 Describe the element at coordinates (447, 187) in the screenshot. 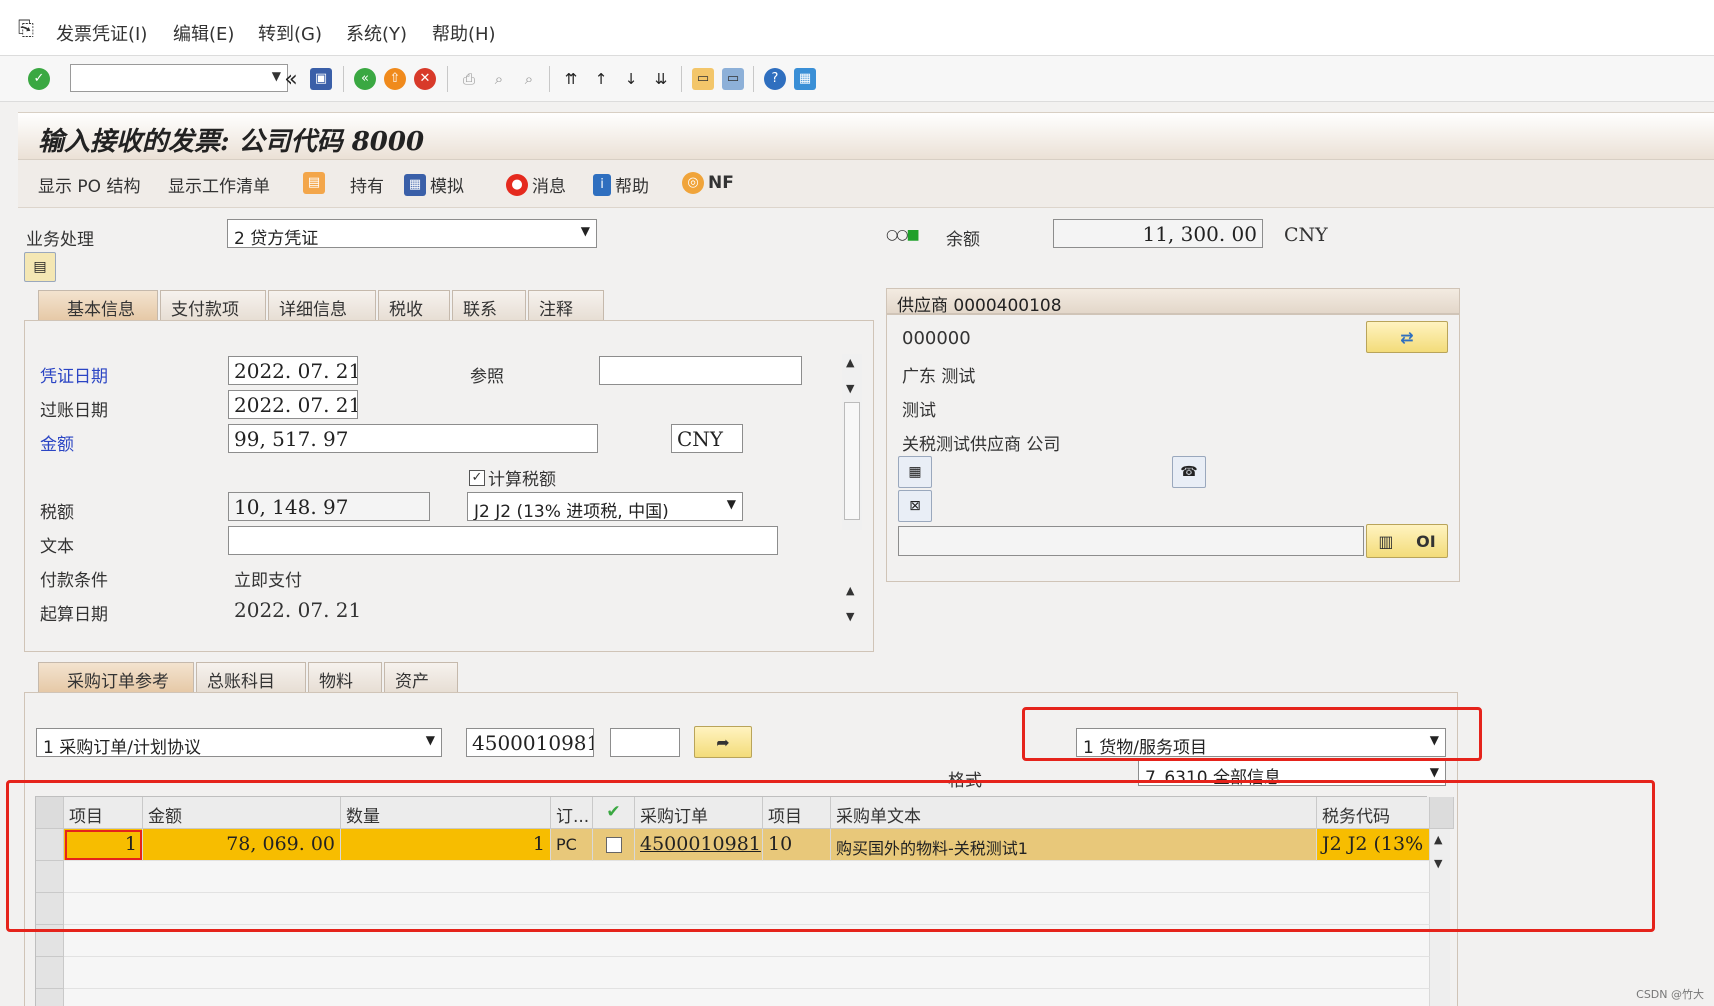

I see `simulate-label: 模拟` at that location.